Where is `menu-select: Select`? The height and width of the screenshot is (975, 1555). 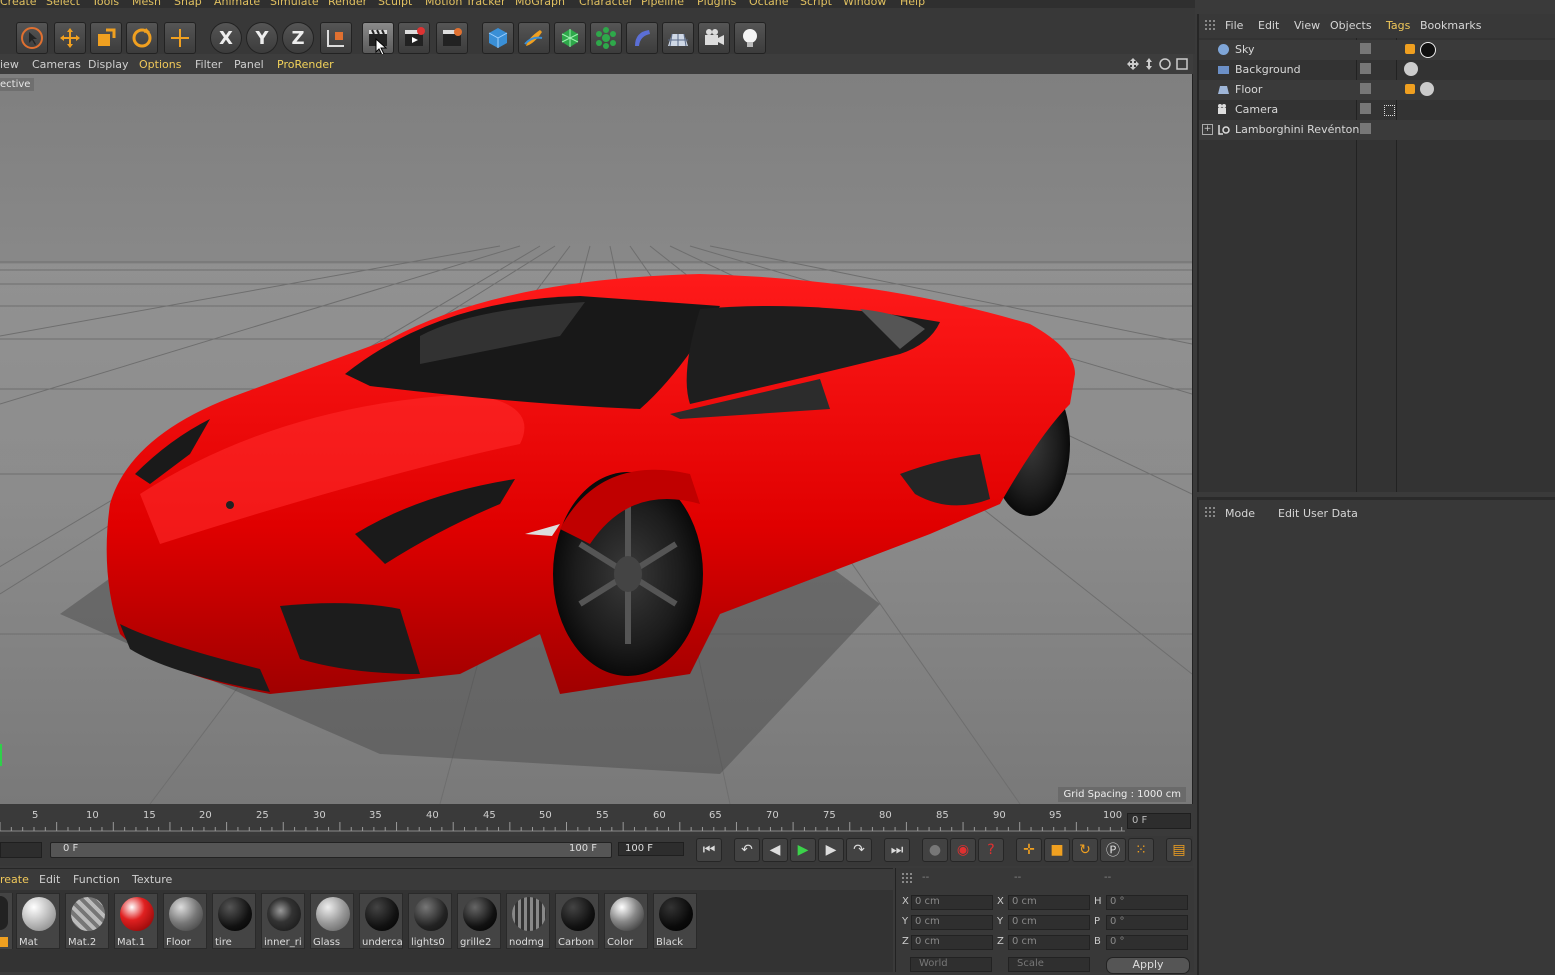
menu-select: Select is located at coordinates (63, 4).